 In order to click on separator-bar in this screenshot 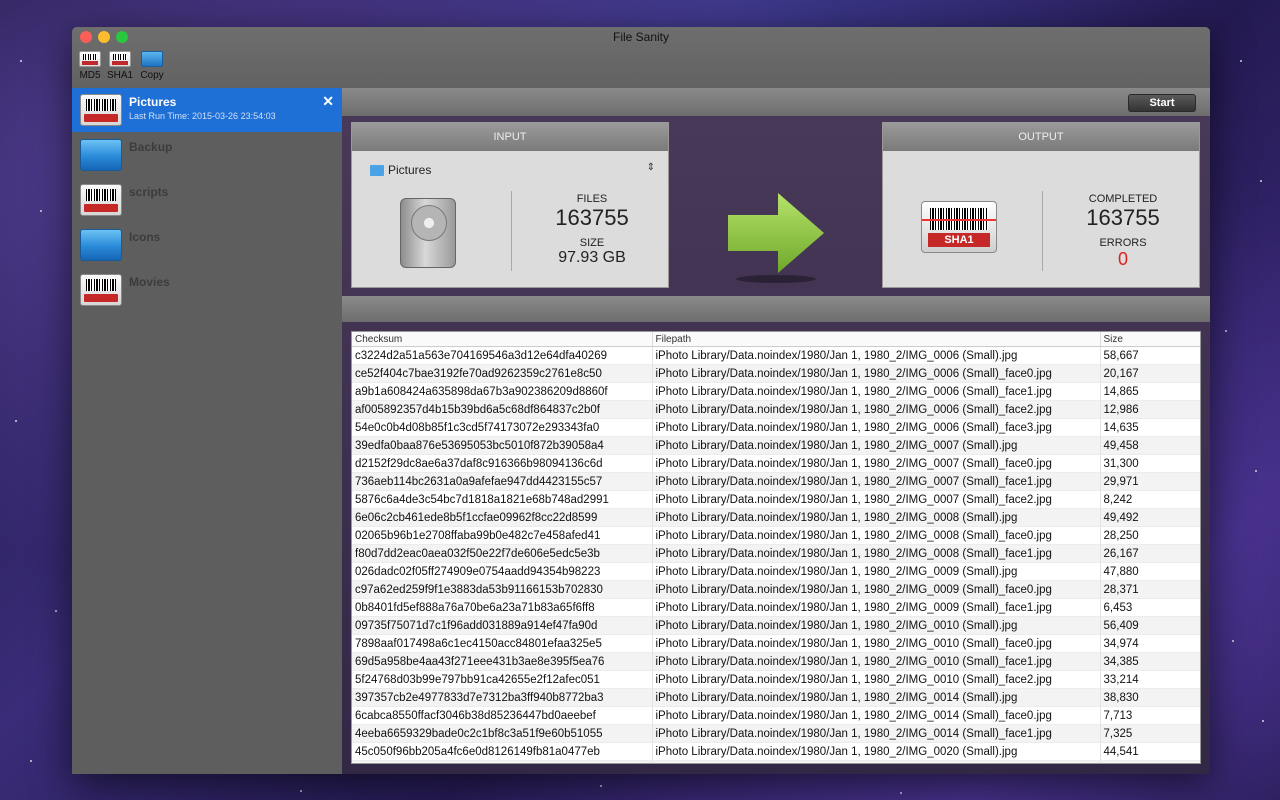, I will do `click(776, 309)`.